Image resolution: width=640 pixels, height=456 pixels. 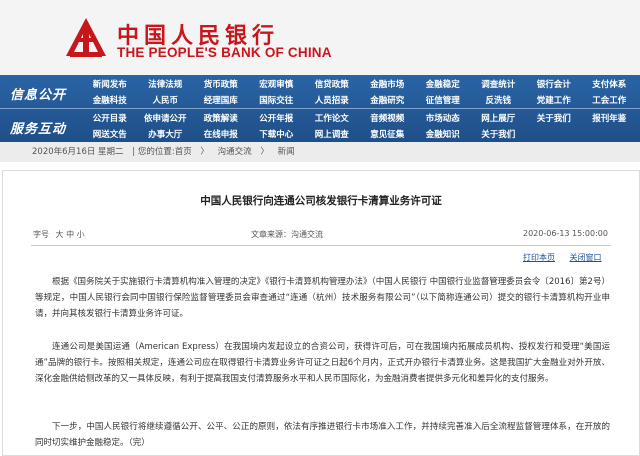 I want to click on close-window-link: 关闭窗口, so click(x=586, y=257).